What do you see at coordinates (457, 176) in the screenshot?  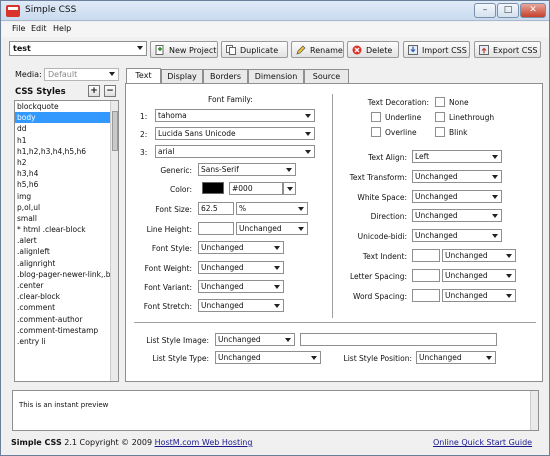 I see `text-transform-select: Unchanged` at bounding box center [457, 176].